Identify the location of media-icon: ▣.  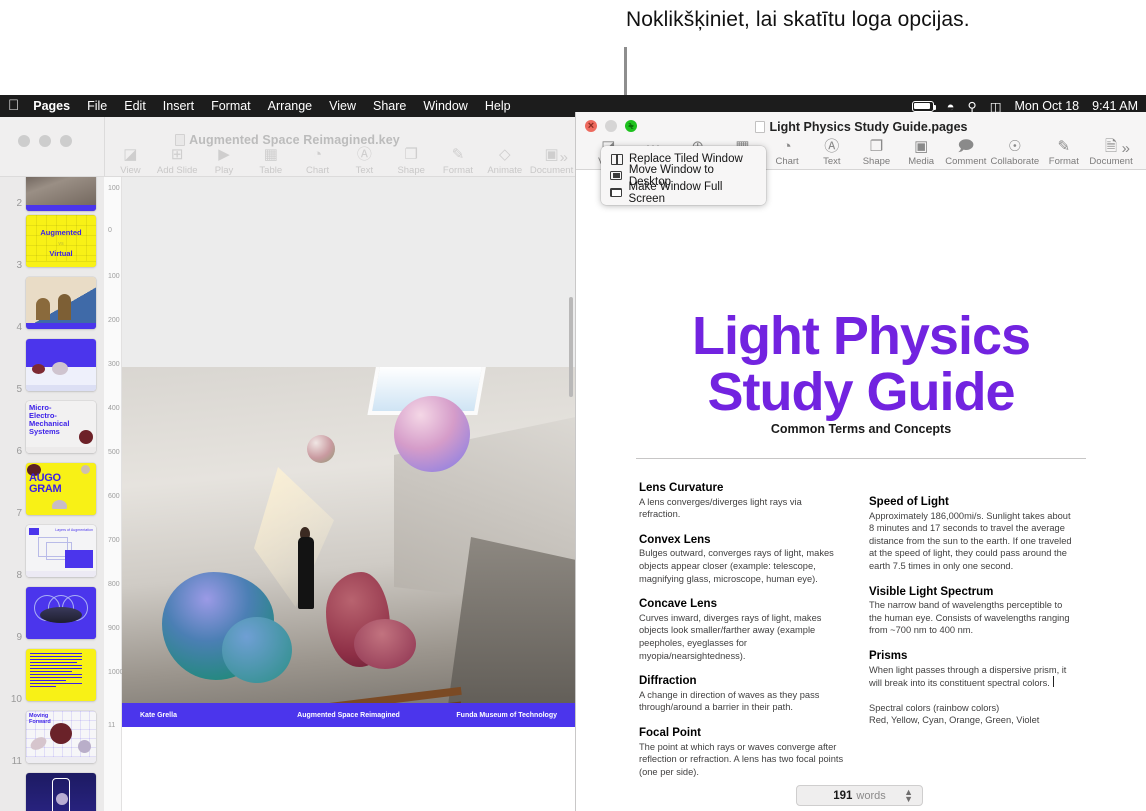
(921, 146).